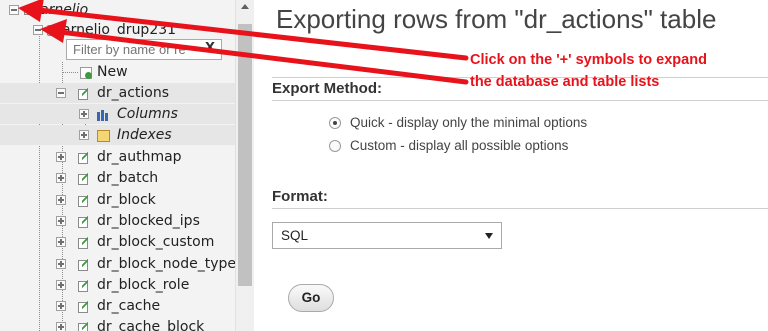 The image size is (768, 331). Describe the element at coordinates (311, 298) in the screenshot. I see `go-button: Go` at that location.